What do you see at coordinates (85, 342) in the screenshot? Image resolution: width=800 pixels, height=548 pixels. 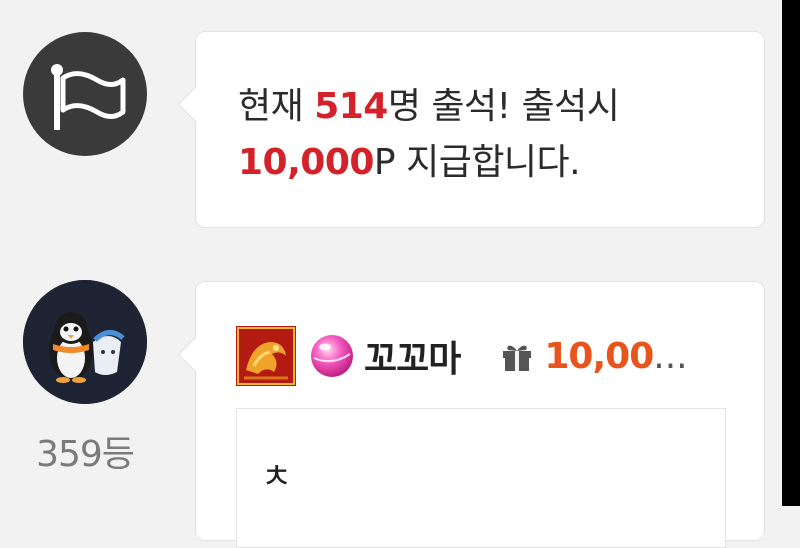 I see `user-avatar` at bounding box center [85, 342].